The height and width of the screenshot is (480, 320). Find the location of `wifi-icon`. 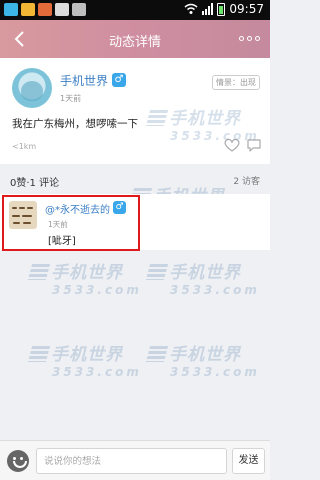

wifi-icon is located at coordinates (191, 8).